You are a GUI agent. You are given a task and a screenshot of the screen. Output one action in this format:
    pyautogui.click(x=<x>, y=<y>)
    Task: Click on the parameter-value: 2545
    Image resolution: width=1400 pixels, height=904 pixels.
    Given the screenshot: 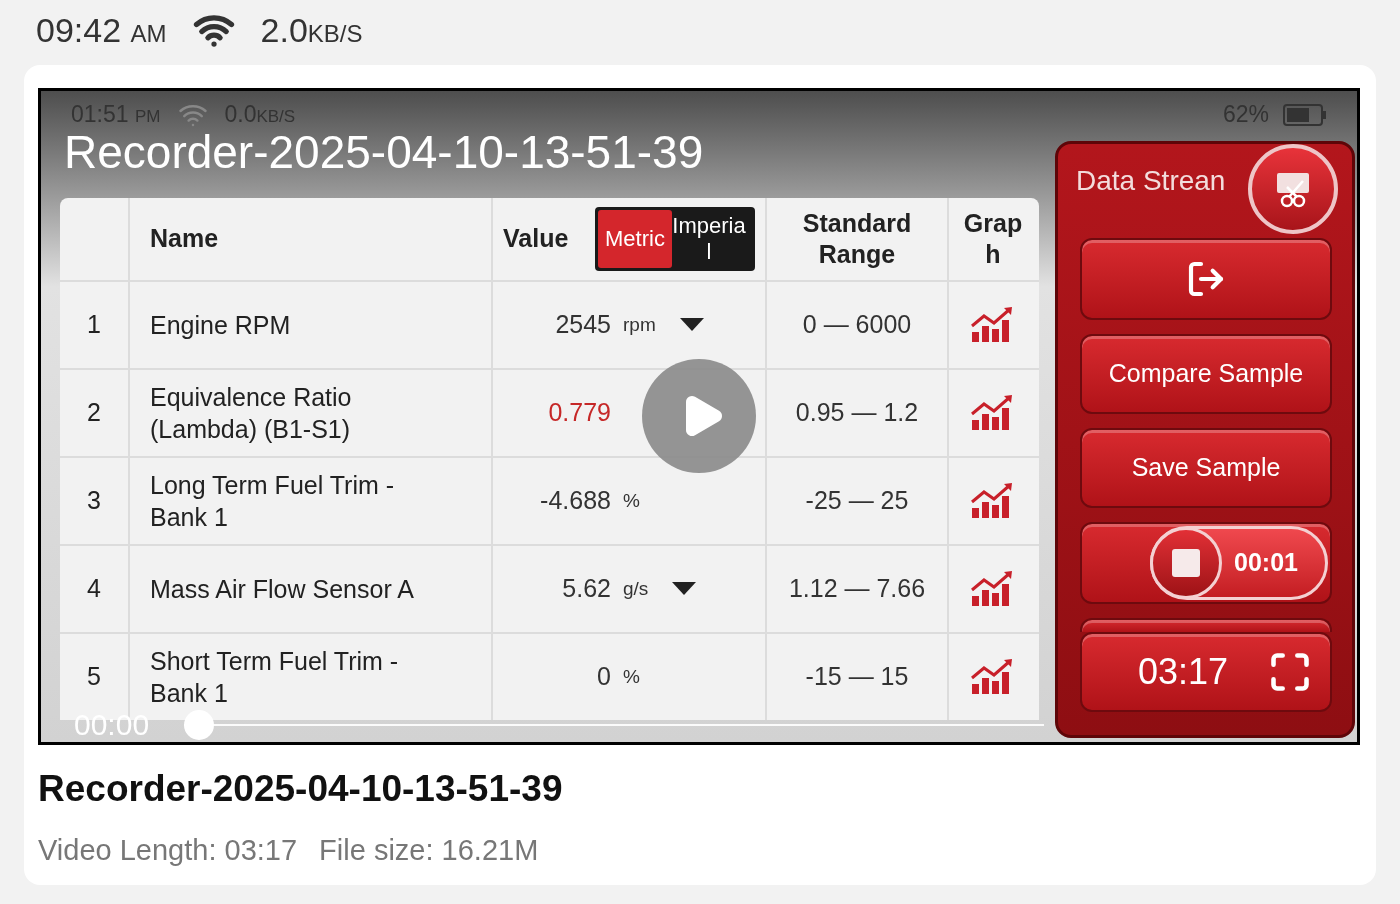 What is the action you would take?
    pyautogui.click(x=582, y=325)
    